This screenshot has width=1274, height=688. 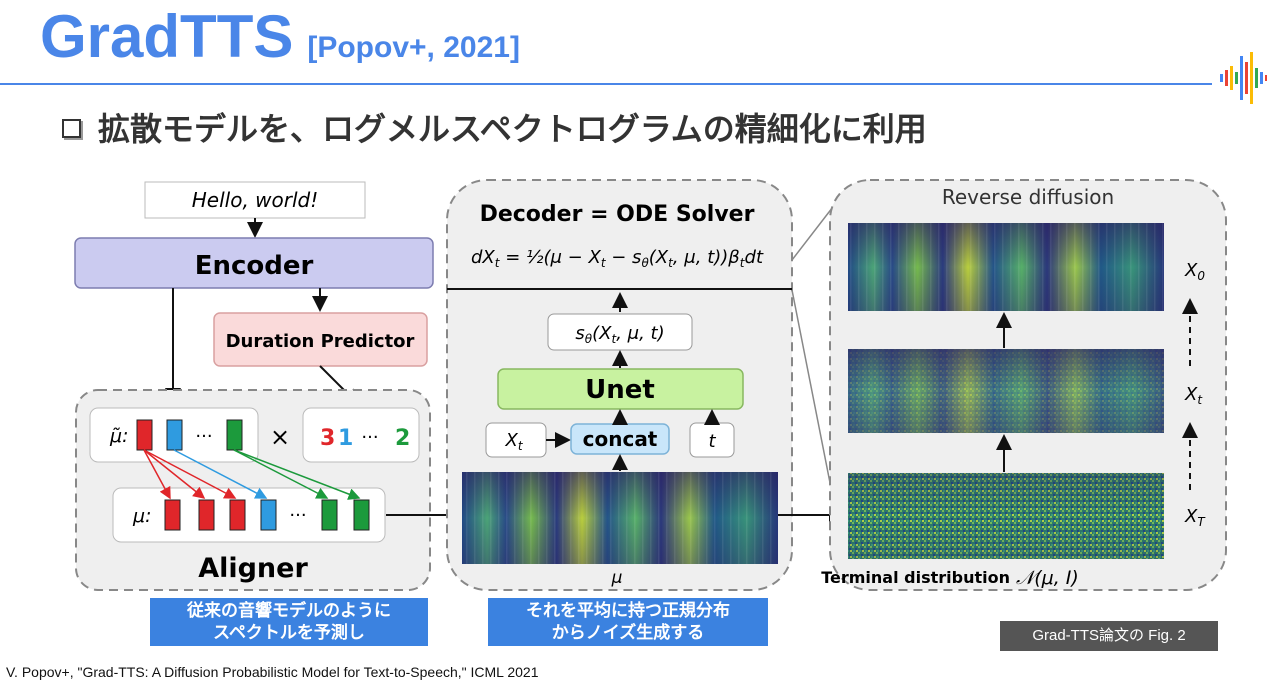 What do you see at coordinates (253, 568) in the screenshot?
I see `aligner-label: Aligner` at bounding box center [253, 568].